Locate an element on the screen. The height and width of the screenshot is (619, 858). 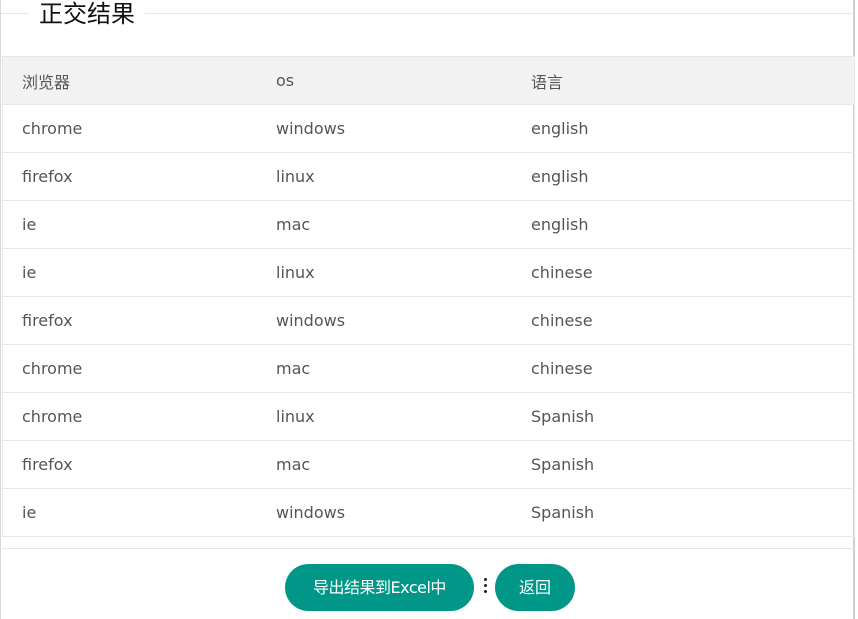
table-header-row: 浏览器 os 语言 is located at coordinates (428, 81).